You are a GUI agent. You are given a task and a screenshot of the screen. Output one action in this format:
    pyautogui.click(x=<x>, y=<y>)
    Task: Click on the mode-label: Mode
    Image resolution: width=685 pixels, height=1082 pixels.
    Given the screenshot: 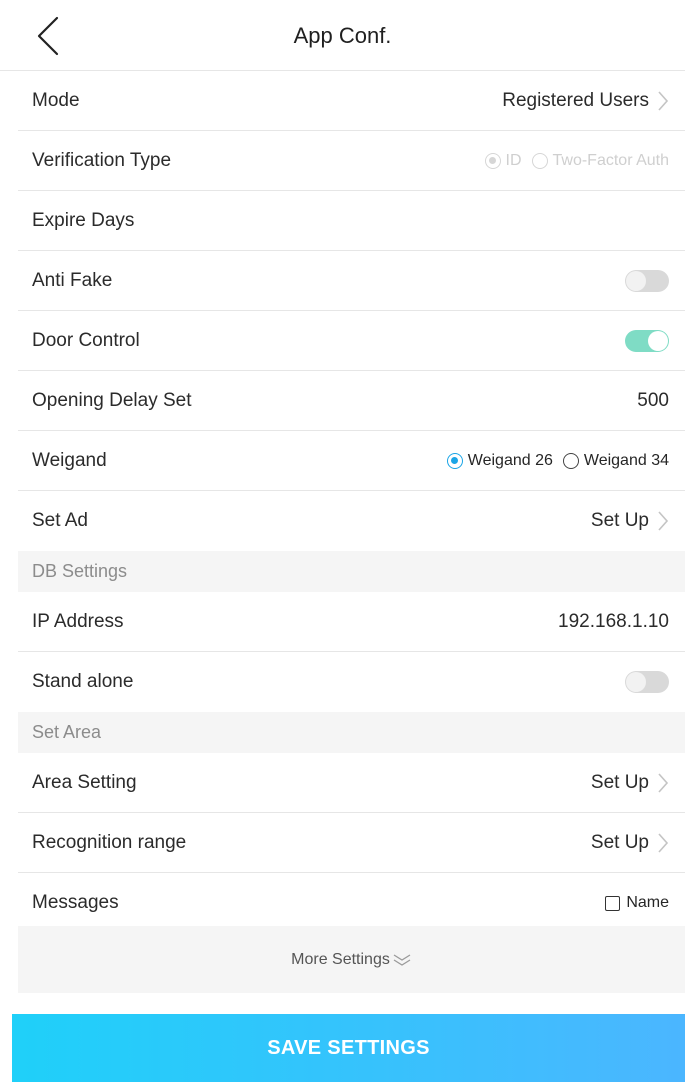 What is the action you would take?
    pyautogui.click(x=56, y=100)
    